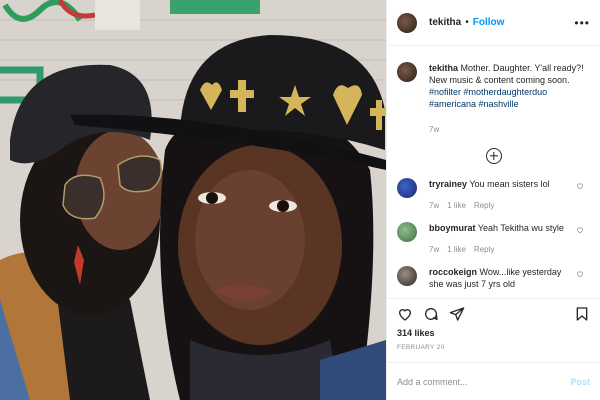  What do you see at coordinates (445, 92) in the screenshot?
I see `hashtag-link: #nofilter` at bounding box center [445, 92].